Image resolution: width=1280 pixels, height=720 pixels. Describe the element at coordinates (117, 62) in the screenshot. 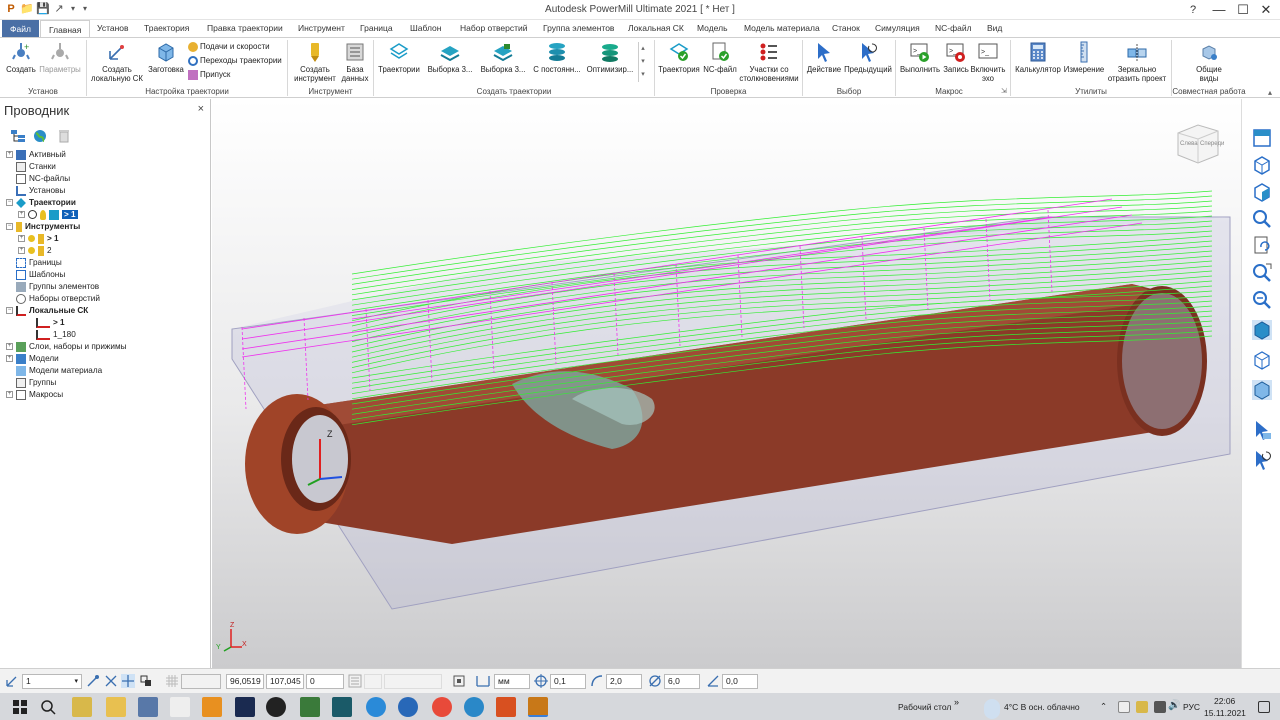

I see `create-ucs-button: Создать локальную СК` at that location.